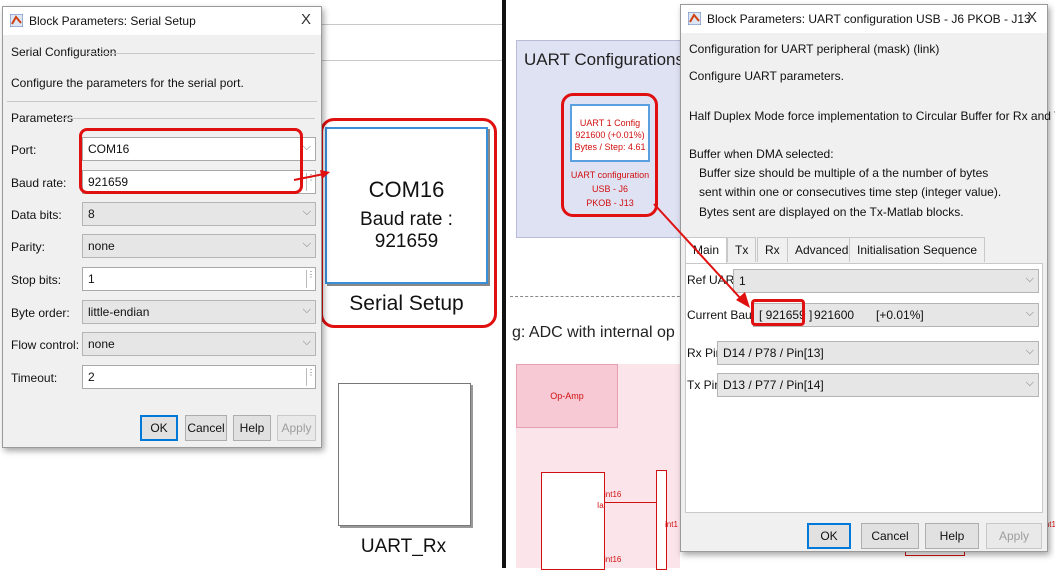 This screenshot has width=1055, height=570. Describe the element at coordinates (917, 249) in the screenshot. I see `tab-initialisation-sequence: Initialisation Sequence` at that location.